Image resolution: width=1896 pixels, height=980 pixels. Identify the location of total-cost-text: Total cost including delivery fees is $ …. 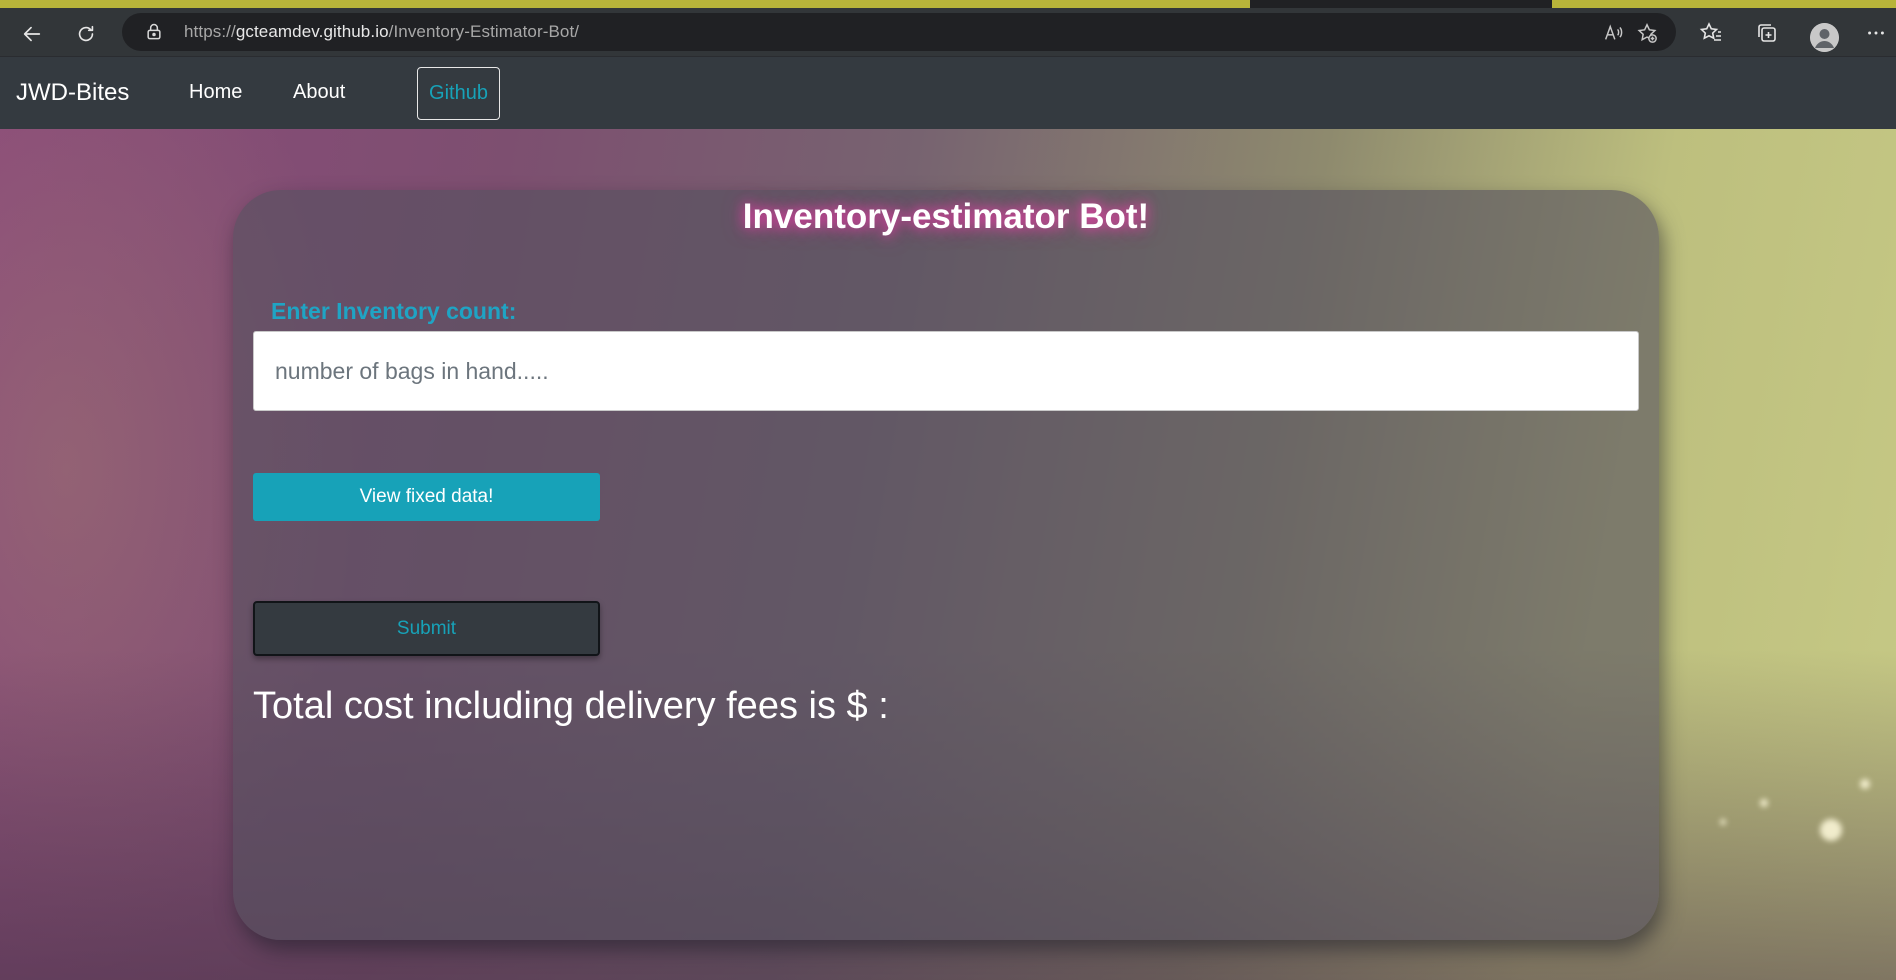
(571, 706).